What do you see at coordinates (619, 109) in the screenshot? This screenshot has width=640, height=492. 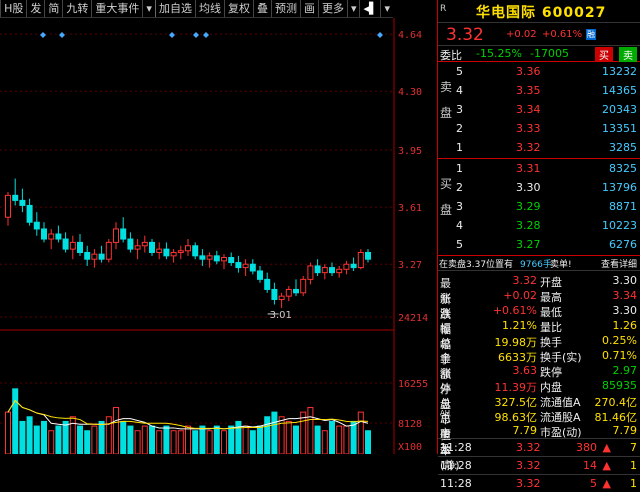 I see `ask-volume: 20343` at bounding box center [619, 109].